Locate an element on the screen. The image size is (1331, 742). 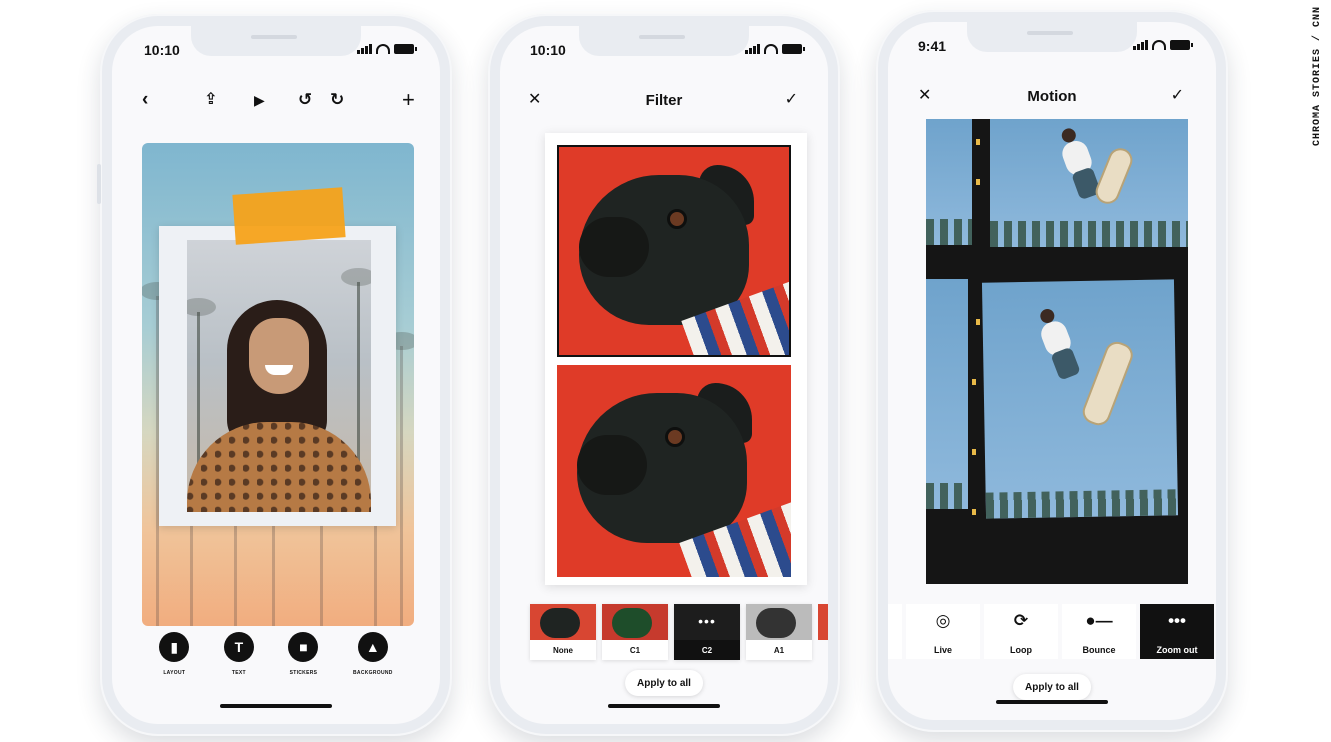
pug-photo-filtered is located at coordinates (674, 471).